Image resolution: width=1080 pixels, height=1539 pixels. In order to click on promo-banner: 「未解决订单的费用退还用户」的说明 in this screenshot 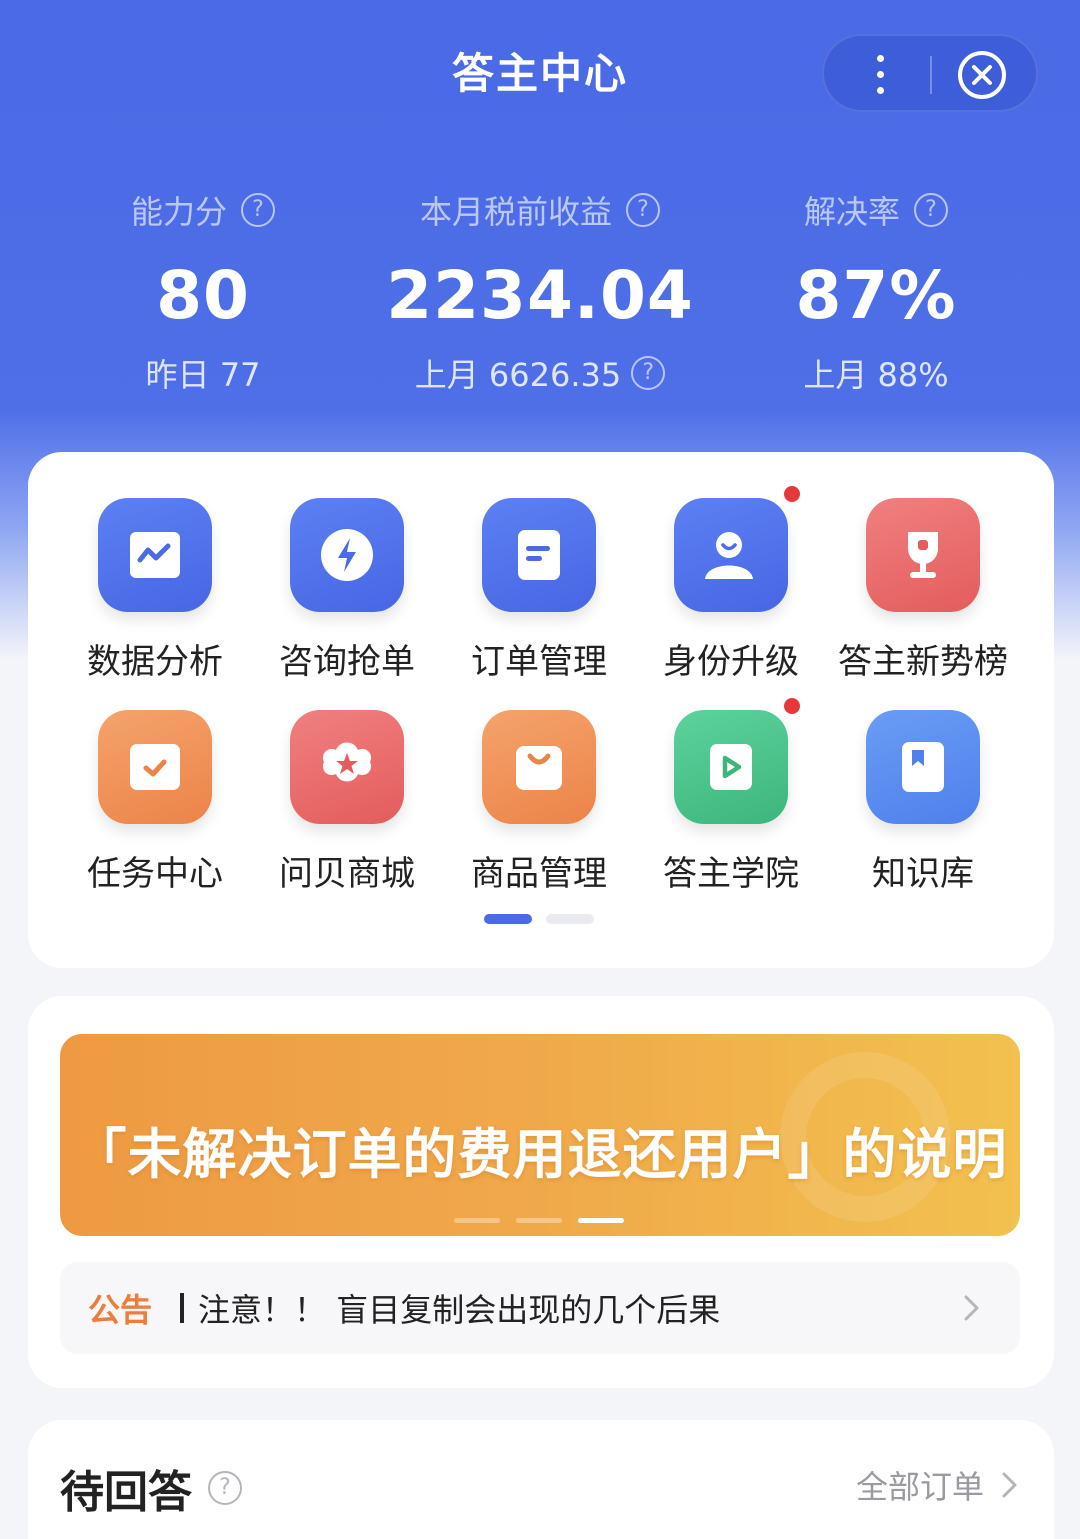, I will do `click(540, 1135)`.